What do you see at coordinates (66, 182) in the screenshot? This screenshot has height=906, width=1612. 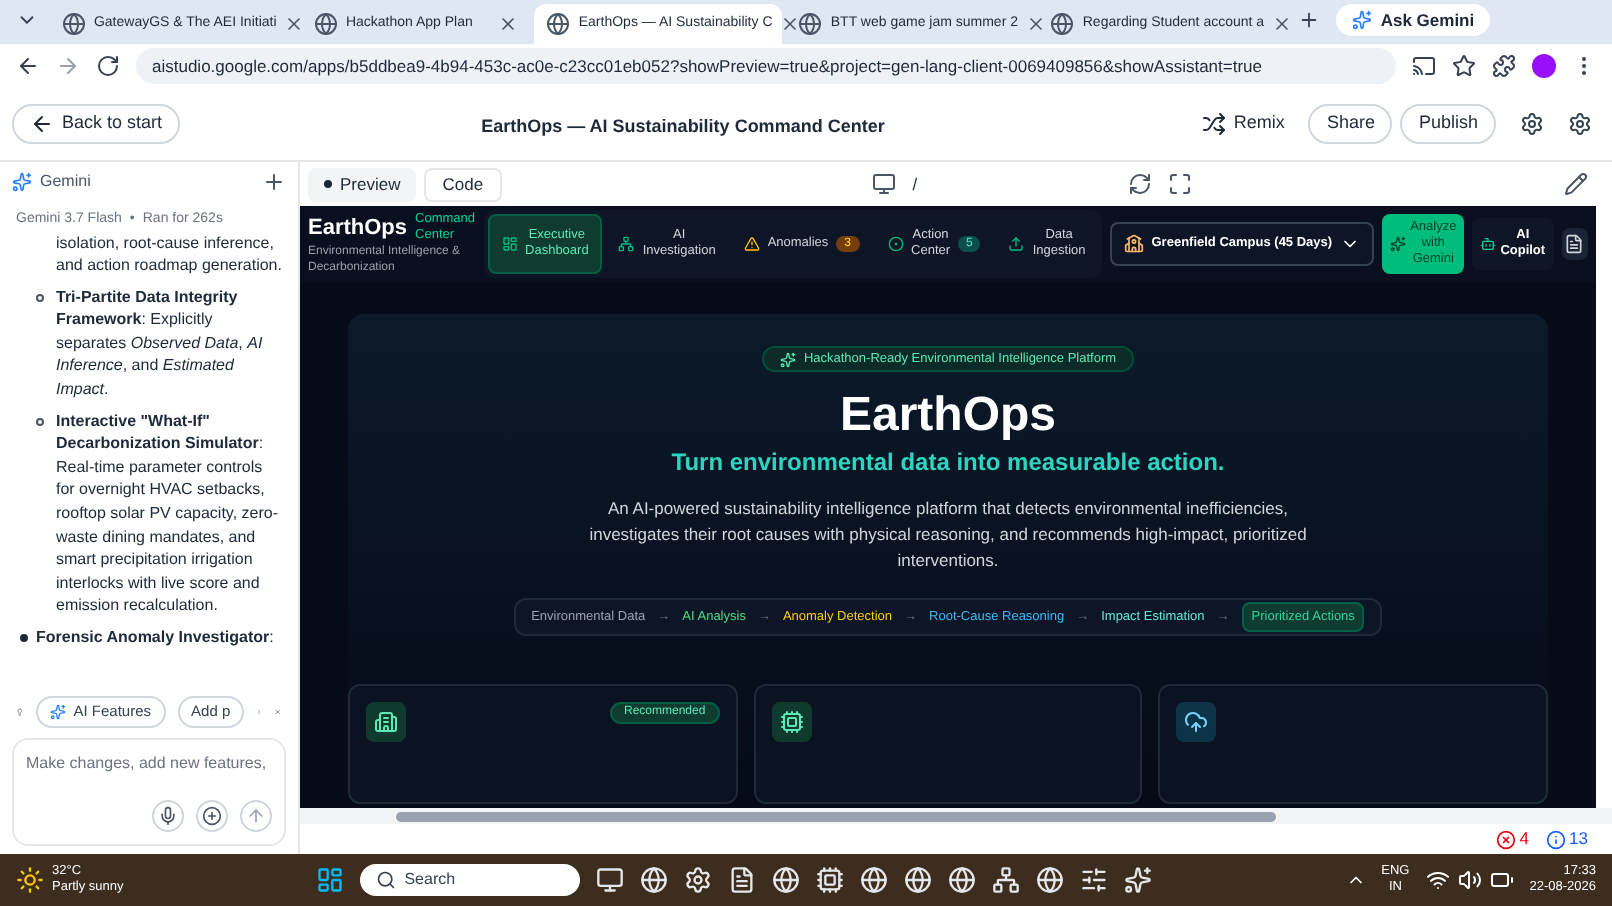 I see `panel-title: Gemini` at bounding box center [66, 182].